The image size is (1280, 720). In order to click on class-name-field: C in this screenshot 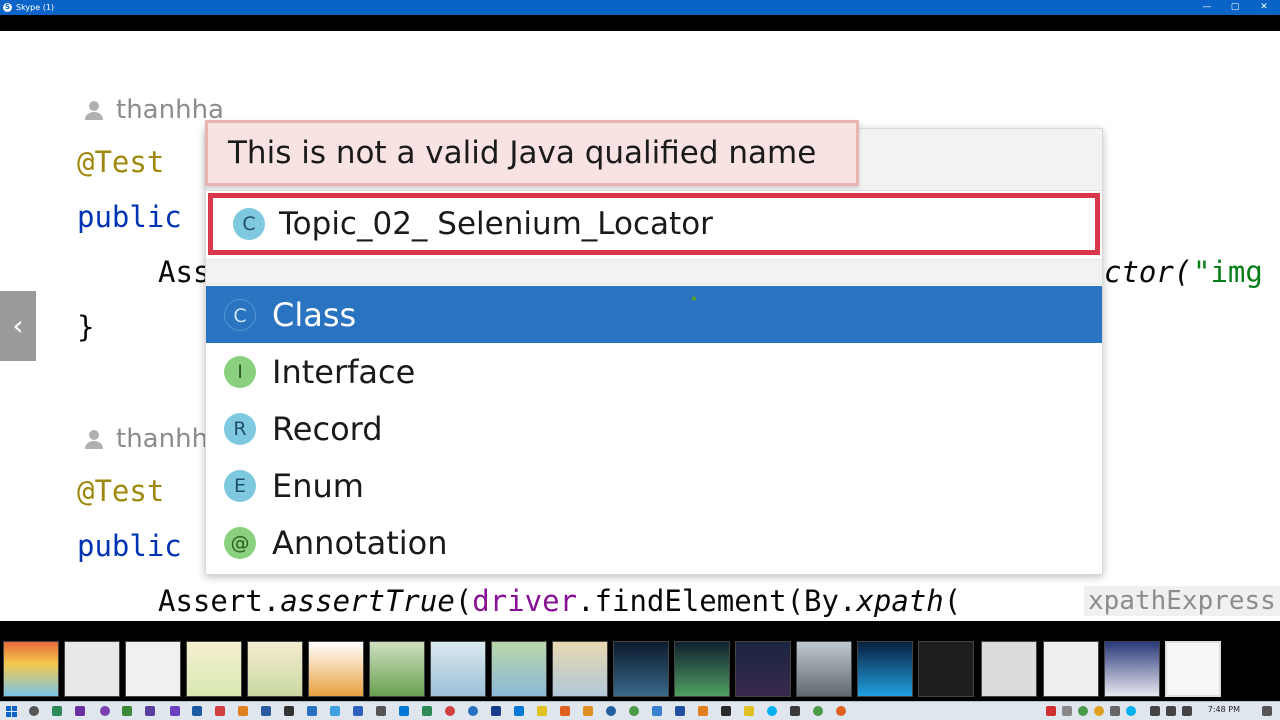, I will do `click(654, 224)`.